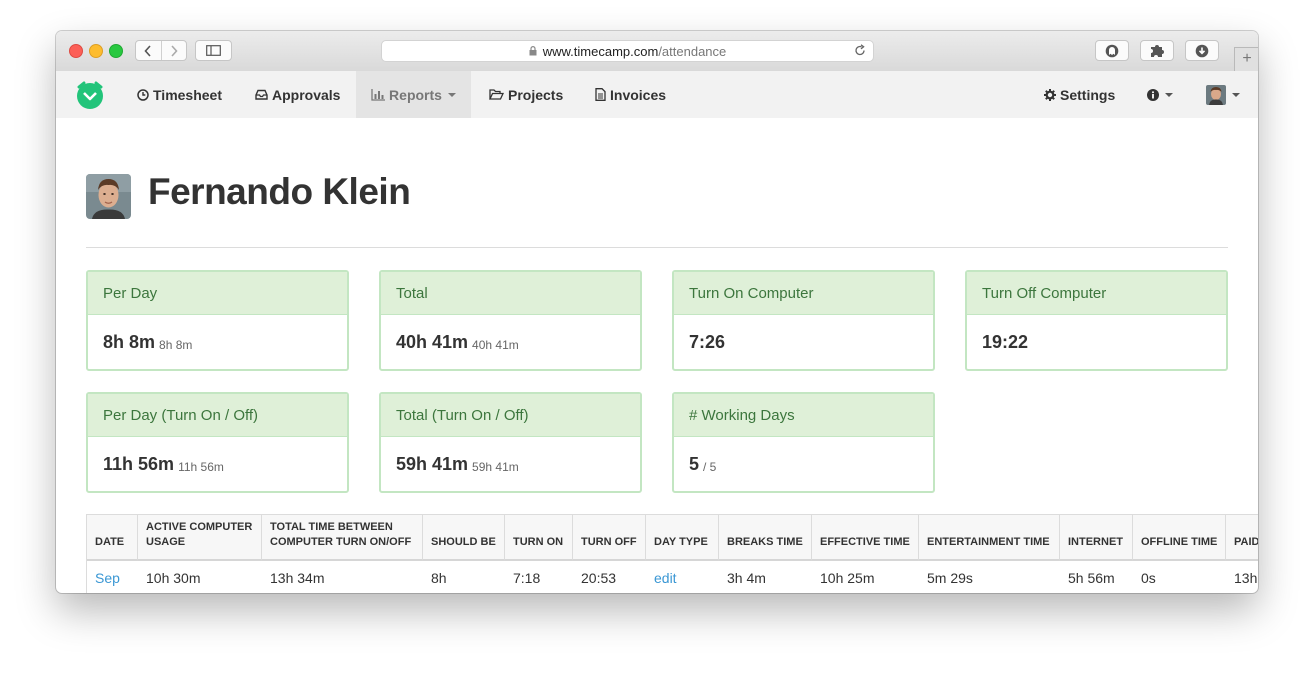  What do you see at coordinates (1096, 320) in the screenshot?
I see `stat-card-turn-off: Turn Off Computer 19:22` at bounding box center [1096, 320].